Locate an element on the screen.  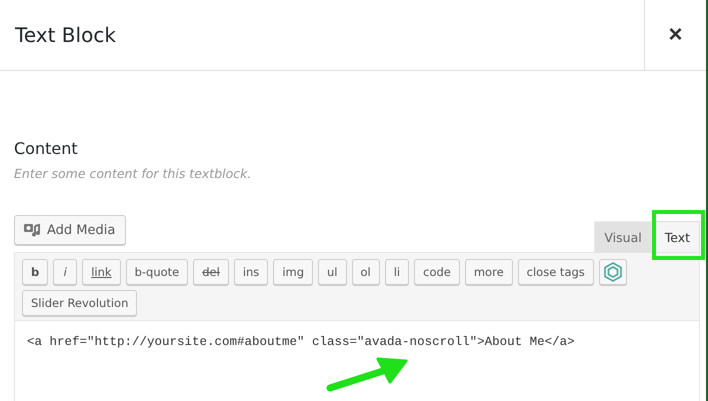
quicktag-button: code is located at coordinates (437, 272).